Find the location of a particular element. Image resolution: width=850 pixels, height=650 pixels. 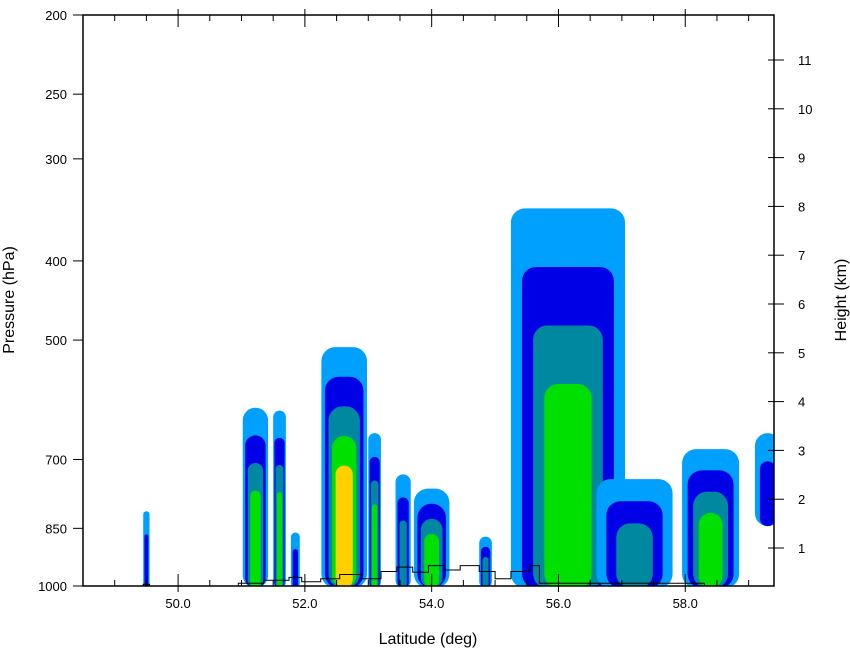

x-tick-label: 58.0 is located at coordinates (685, 603).